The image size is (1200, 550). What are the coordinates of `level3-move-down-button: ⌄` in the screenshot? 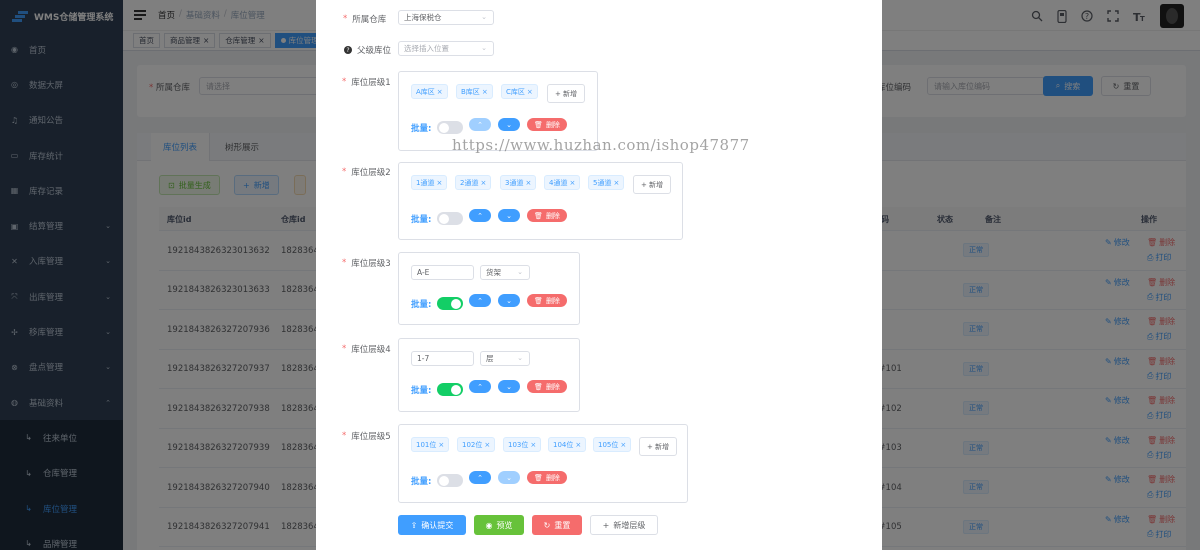 It's located at (509, 300).